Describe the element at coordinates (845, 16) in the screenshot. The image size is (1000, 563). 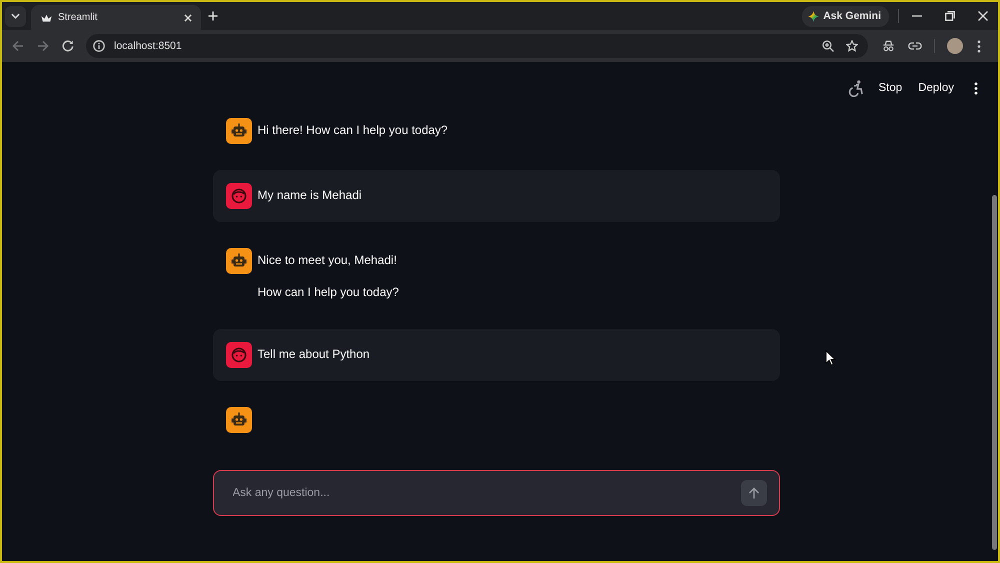
I see `ask-gemini-button: Ask Gemini` at that location.